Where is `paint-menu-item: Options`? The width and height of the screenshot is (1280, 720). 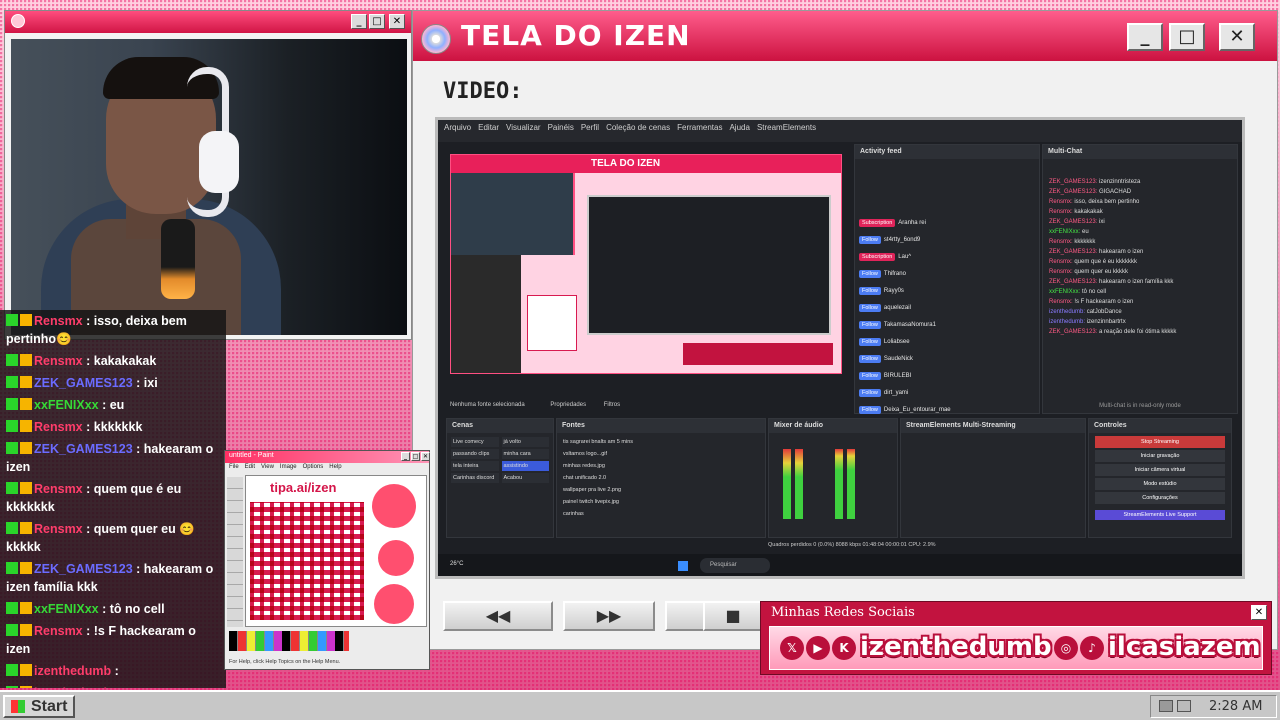
paint-menu-item: Options is located at coordinates (313, 467).